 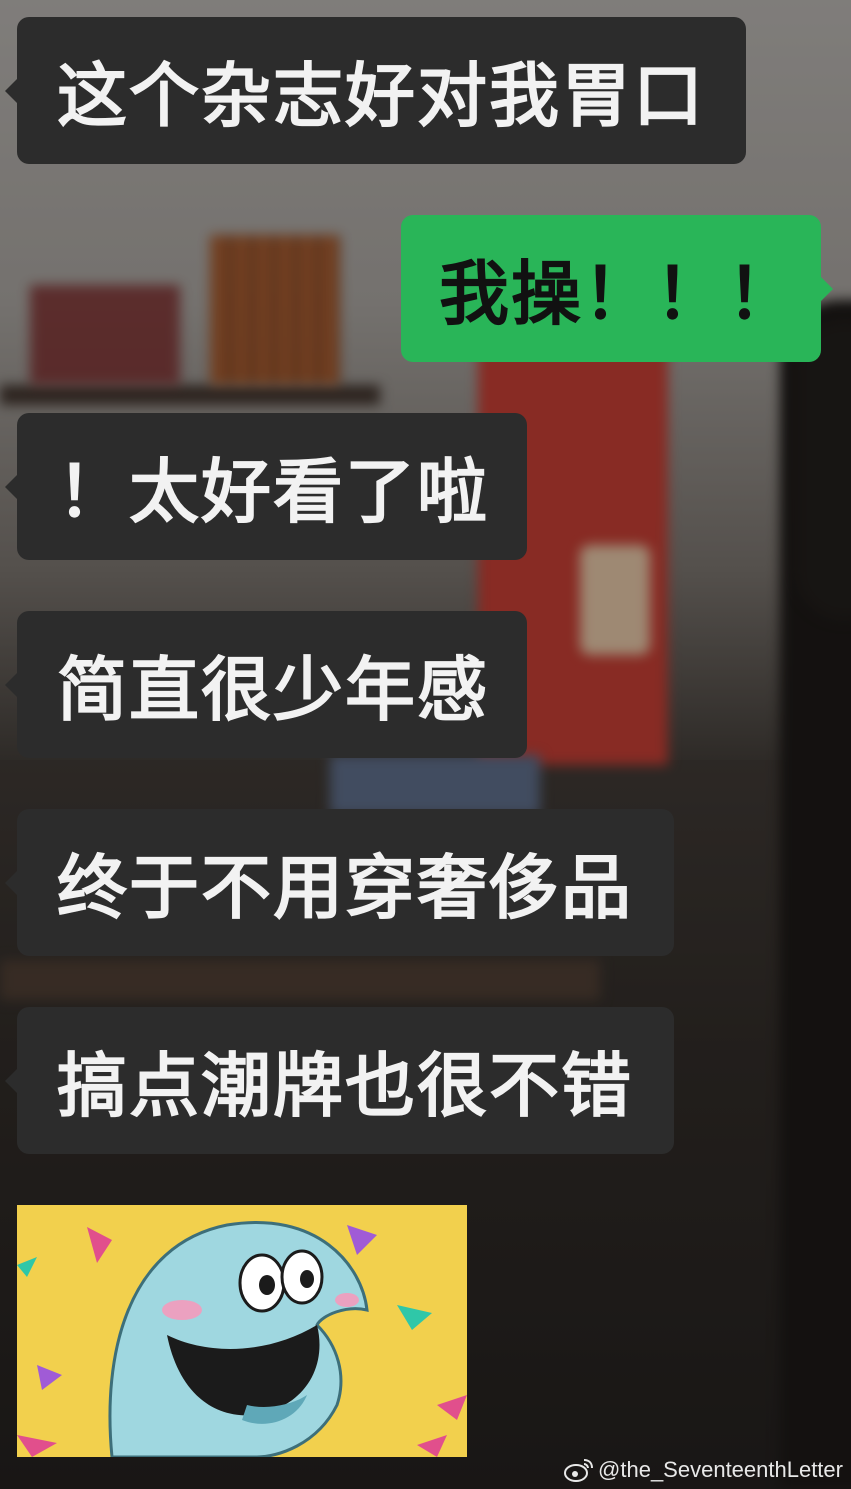 I want to click on message-bubble-incoming: 简直很少年感, so click(x=266, y=684).